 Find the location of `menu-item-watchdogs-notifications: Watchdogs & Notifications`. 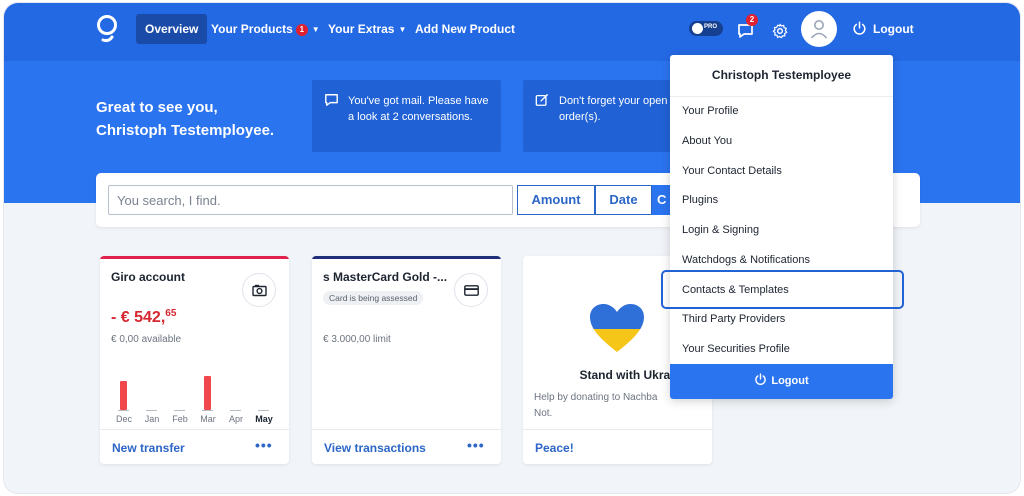

menu-item-watchdogs-notifications: Watchdogs & Notifications is located at coordinates (746, 260).